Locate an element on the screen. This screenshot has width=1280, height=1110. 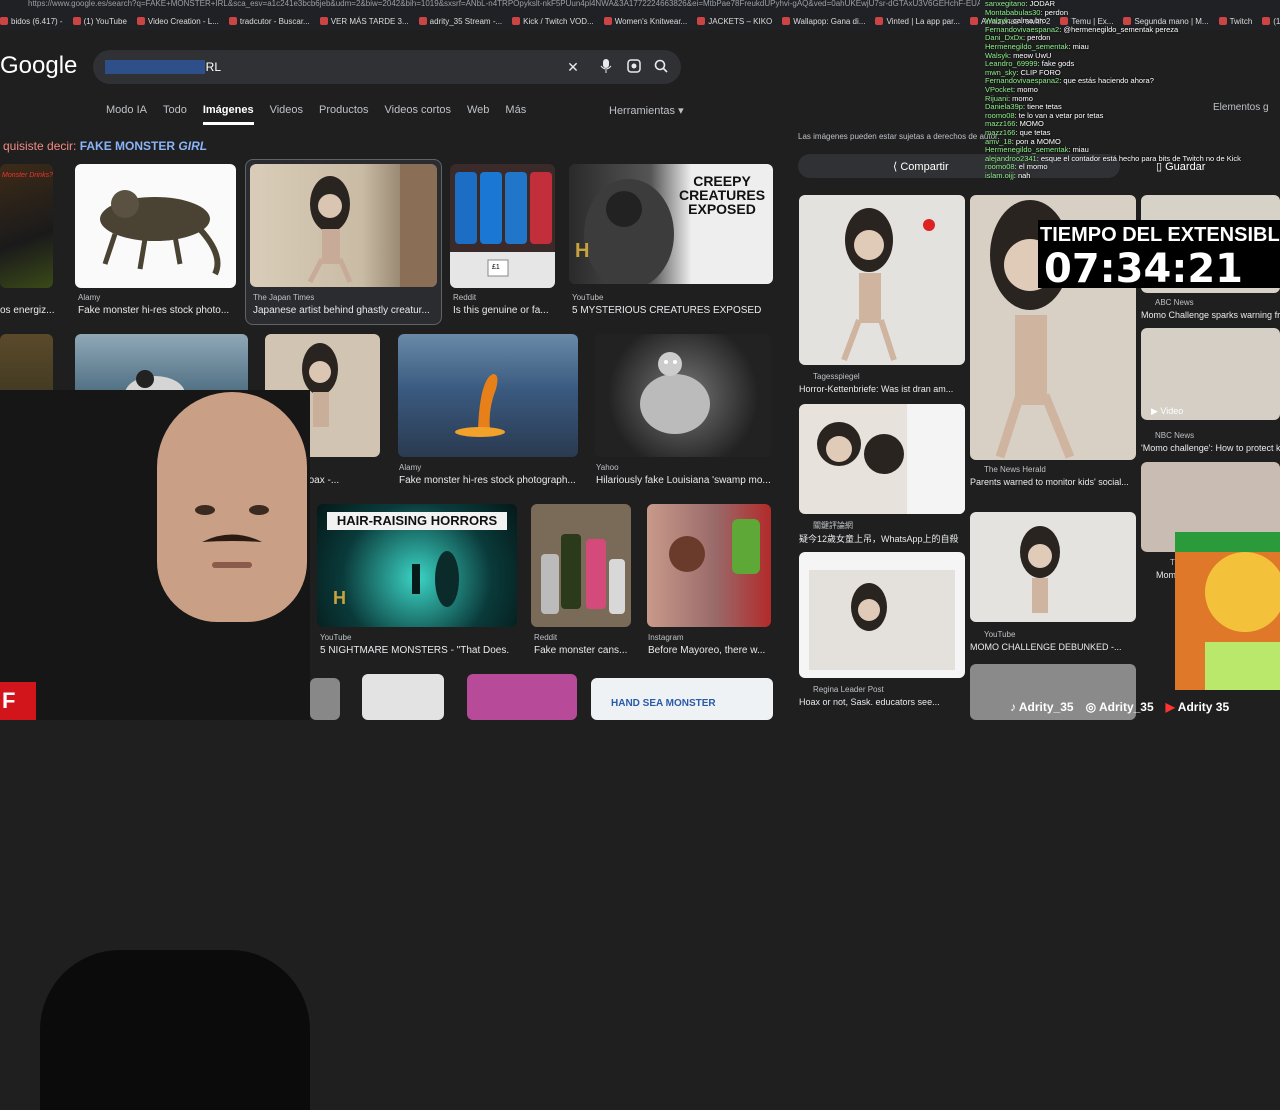
tab-videos-cortos: Videos cortos is located at coordinates (418, 114).